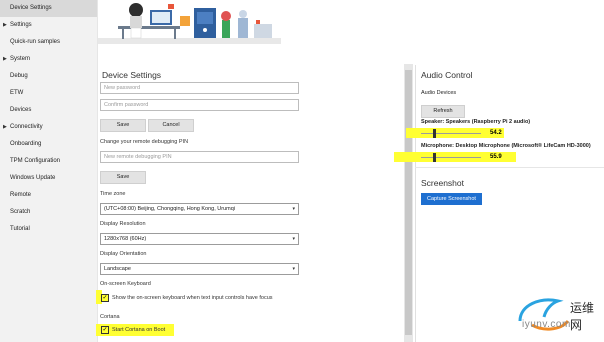  What do you see at coordinates (125, 284) in the screenshot?
I see `keyboard-heading: On-screen Keyboard` at bounding box center [125, 284].